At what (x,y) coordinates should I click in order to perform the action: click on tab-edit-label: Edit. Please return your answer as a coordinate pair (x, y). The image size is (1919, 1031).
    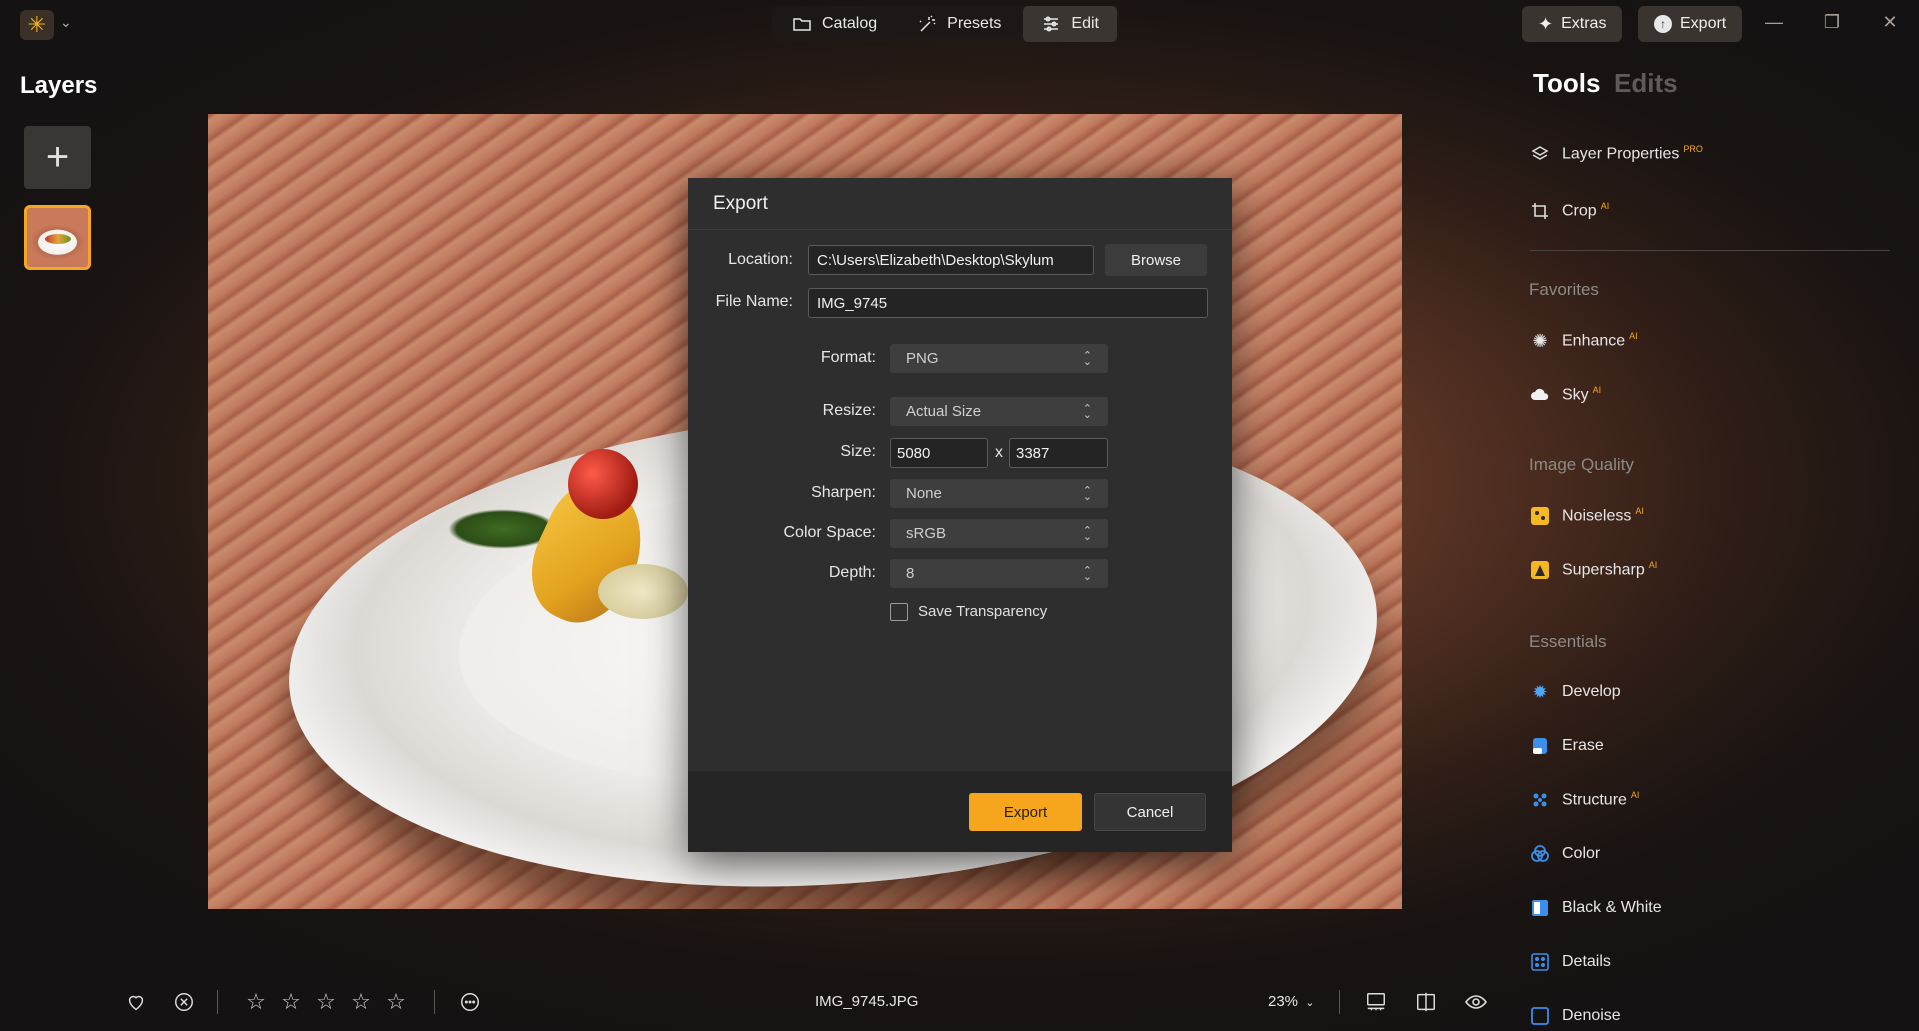
    Looking at the image, I should click on (1085, 23).